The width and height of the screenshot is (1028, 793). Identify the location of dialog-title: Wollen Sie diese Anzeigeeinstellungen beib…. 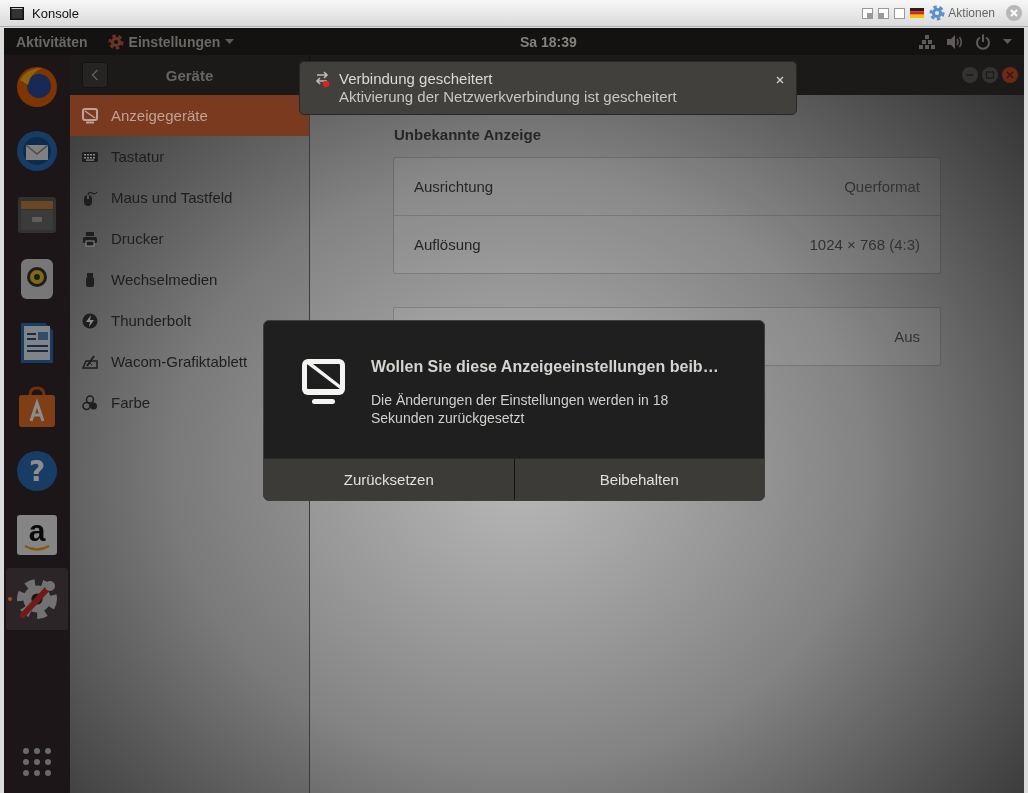
(545, 367).